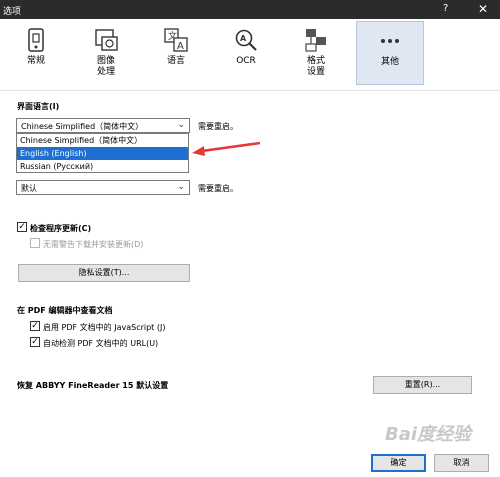 This screenshot has height=477, width=500. What do you see at coordinates (461, 463) in the screenshot?
I see `cancel-button: 取消` at bounding box center [461, 463].